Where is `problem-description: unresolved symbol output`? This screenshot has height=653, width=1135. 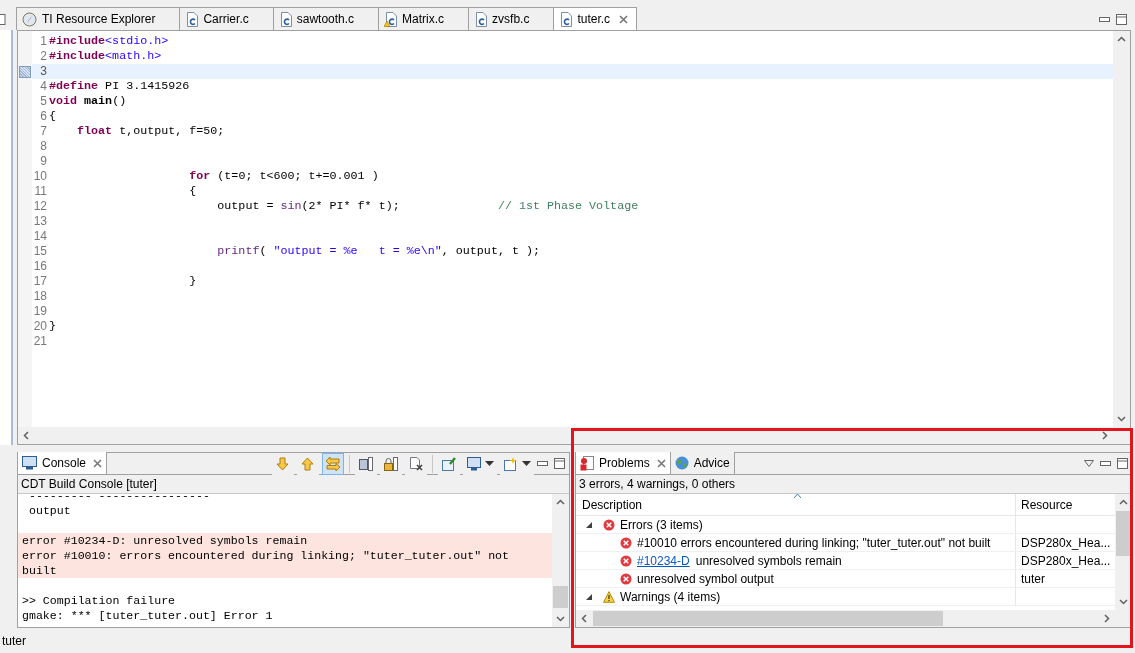
problem-description: unresolved symbol output is located at coordinates (705, 579).